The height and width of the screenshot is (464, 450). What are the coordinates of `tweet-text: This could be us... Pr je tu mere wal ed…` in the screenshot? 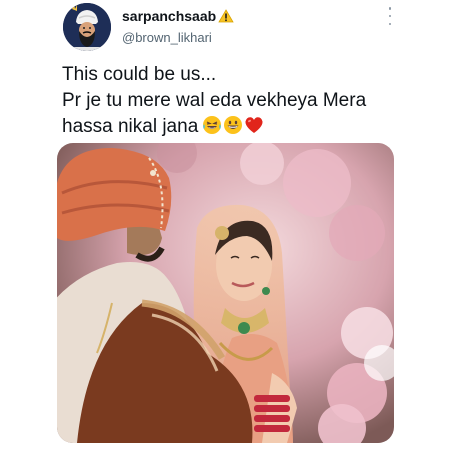 It's located at (252, 102).